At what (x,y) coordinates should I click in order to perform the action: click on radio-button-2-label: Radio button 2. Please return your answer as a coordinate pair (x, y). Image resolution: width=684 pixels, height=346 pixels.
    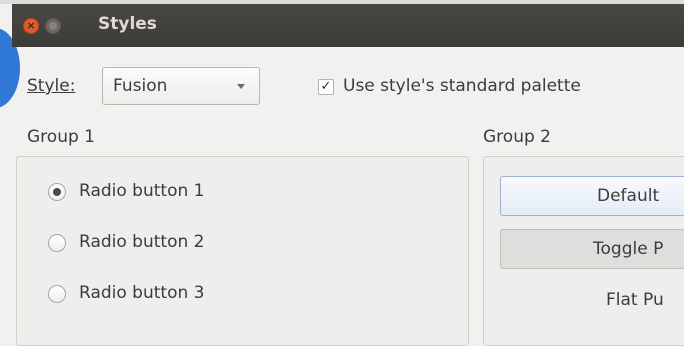
    Looking at the image, I should click on (141, 242).